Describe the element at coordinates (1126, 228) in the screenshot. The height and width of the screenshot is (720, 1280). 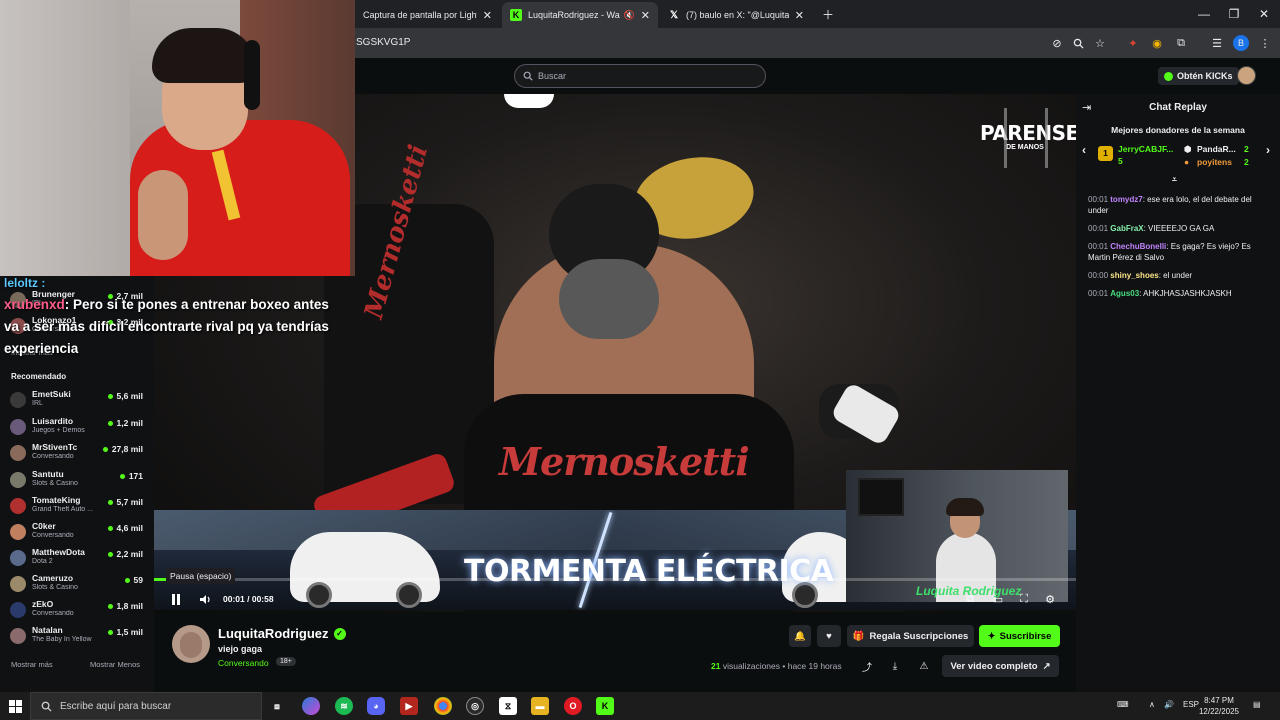
I see `message-user: GabFraX` at that location.